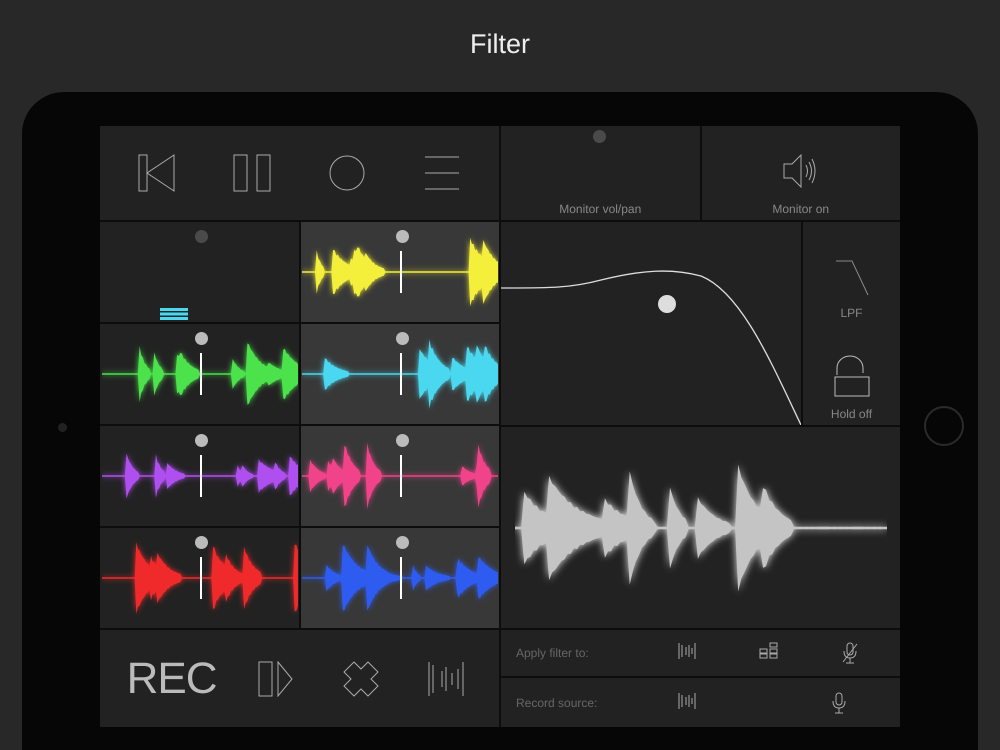 The width and height of the screenshot is (1000, 750). I want to click on monitor-volume-pad: Monitor vol/pan, so click(600, 173).